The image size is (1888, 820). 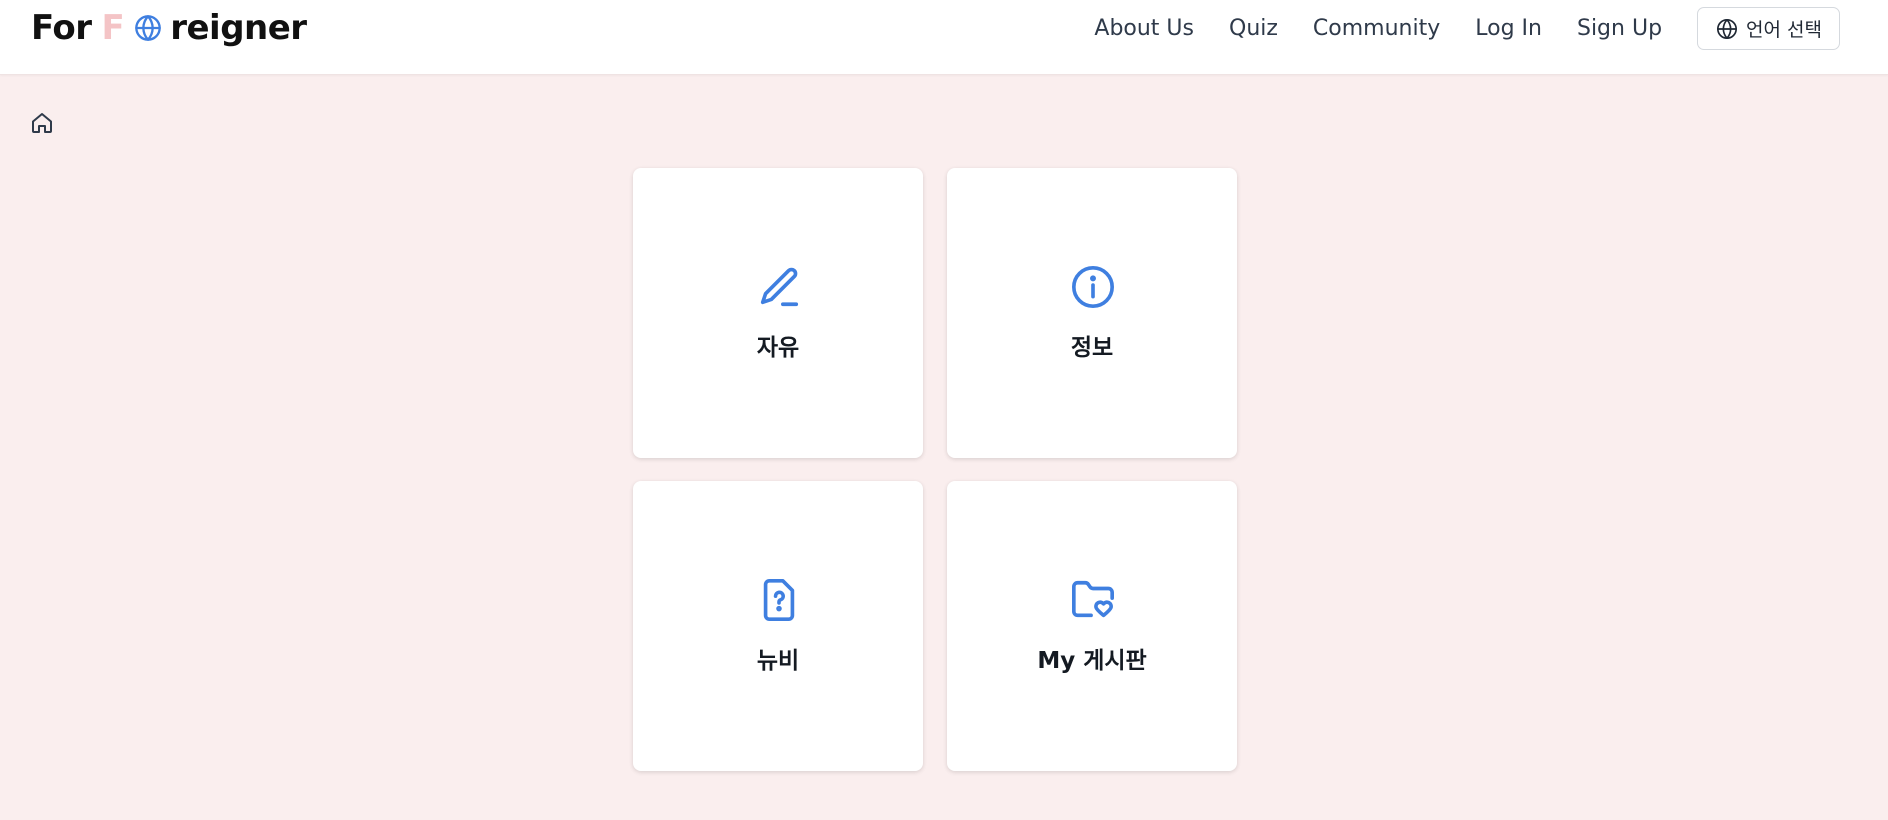 I want to click on board-card-free: 자유, so click(x=778, y=313).